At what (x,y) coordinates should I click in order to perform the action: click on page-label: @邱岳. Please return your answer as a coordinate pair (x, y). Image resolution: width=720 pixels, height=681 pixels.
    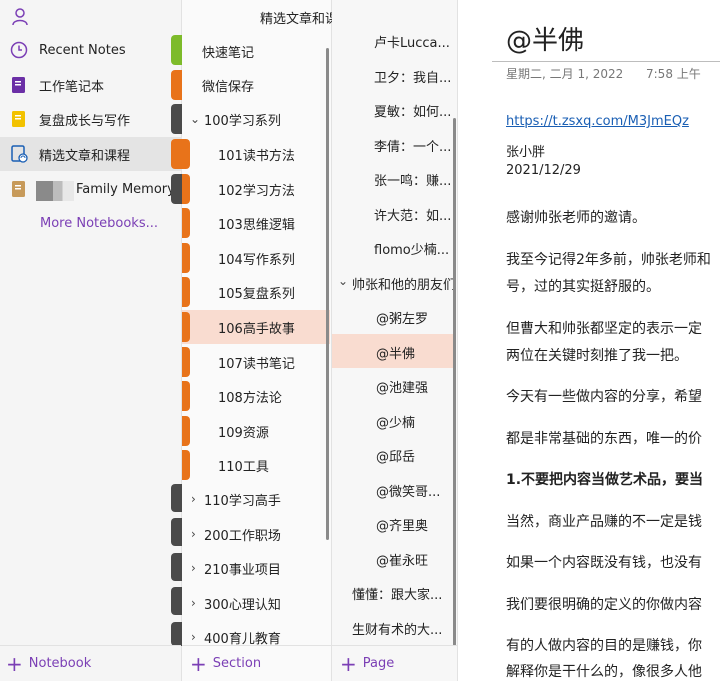
    Looking at the image, I should click on (396, 457).